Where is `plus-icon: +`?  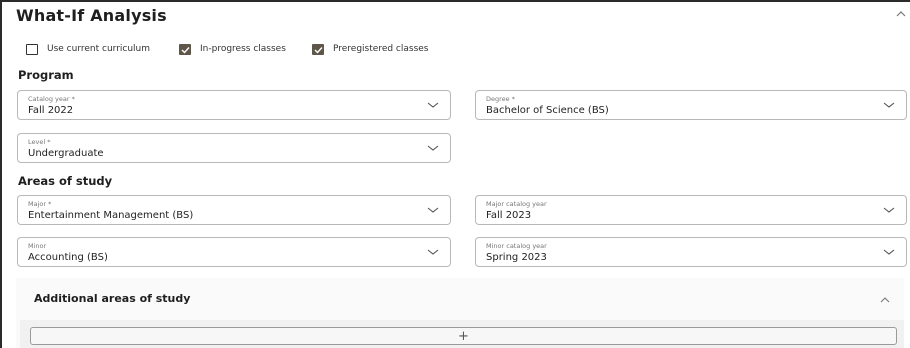
plus-icon: + is located at coordinates (463, 336).